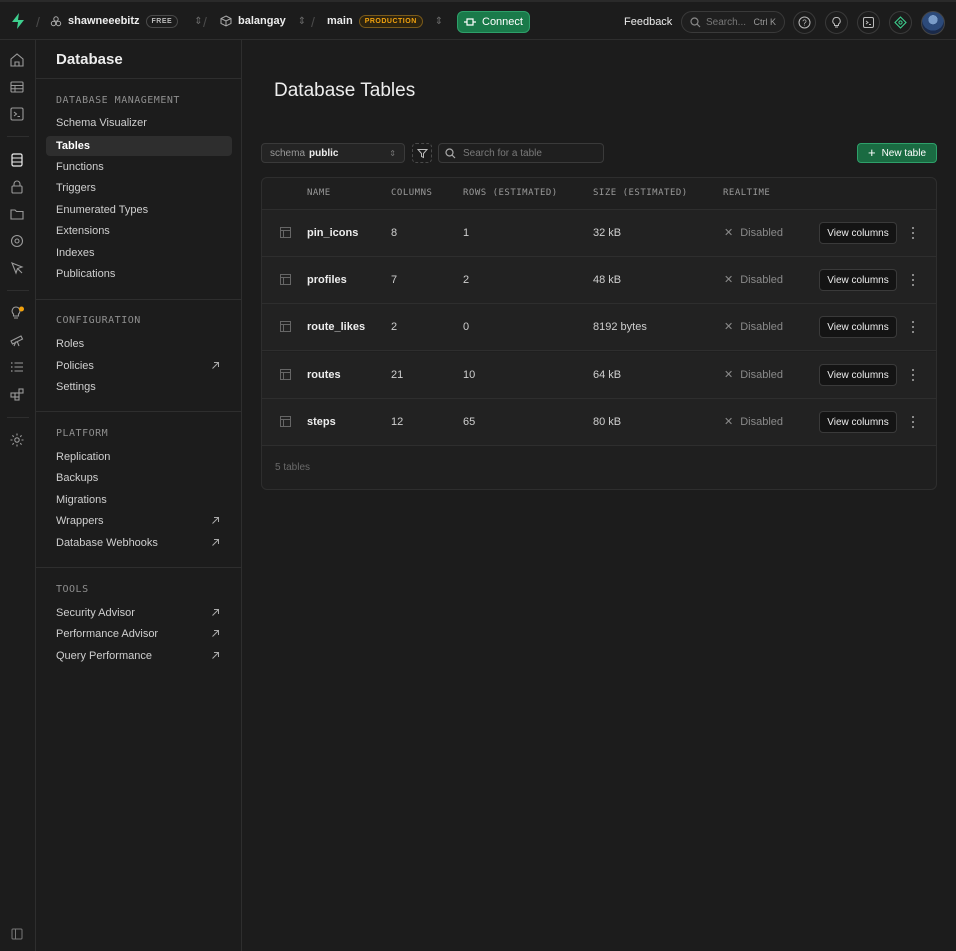  Describe the element at coordinates (139, 231) in the screenshot. I see `sidebar-item-extensions: Extensions` at that location.